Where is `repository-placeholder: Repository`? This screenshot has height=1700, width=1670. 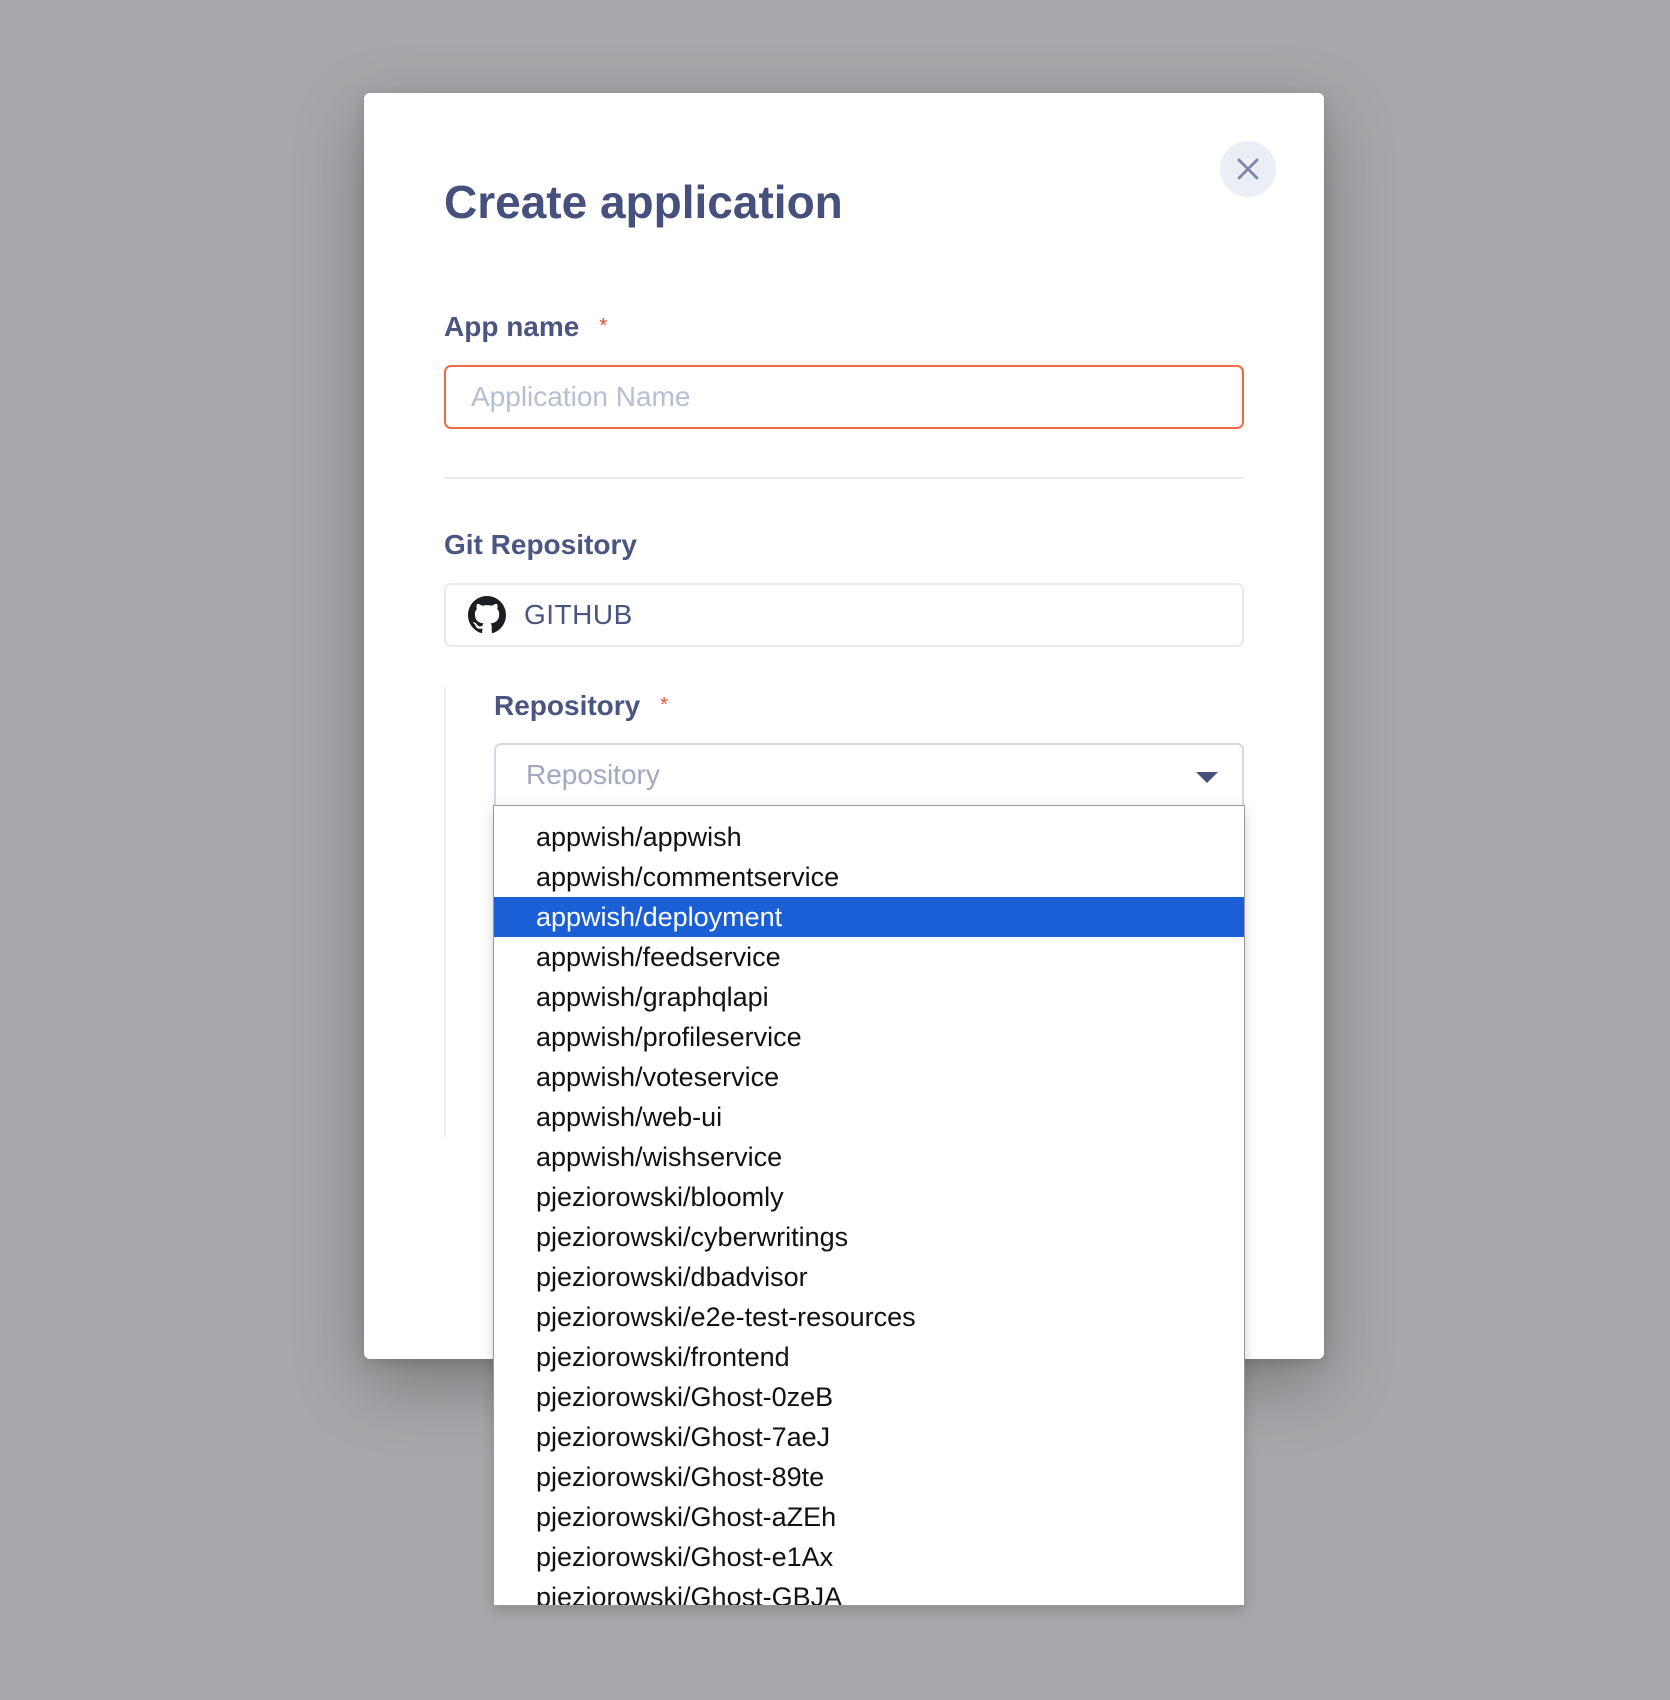 repository-placeholder: Repository is located at coordinates (593, 774).